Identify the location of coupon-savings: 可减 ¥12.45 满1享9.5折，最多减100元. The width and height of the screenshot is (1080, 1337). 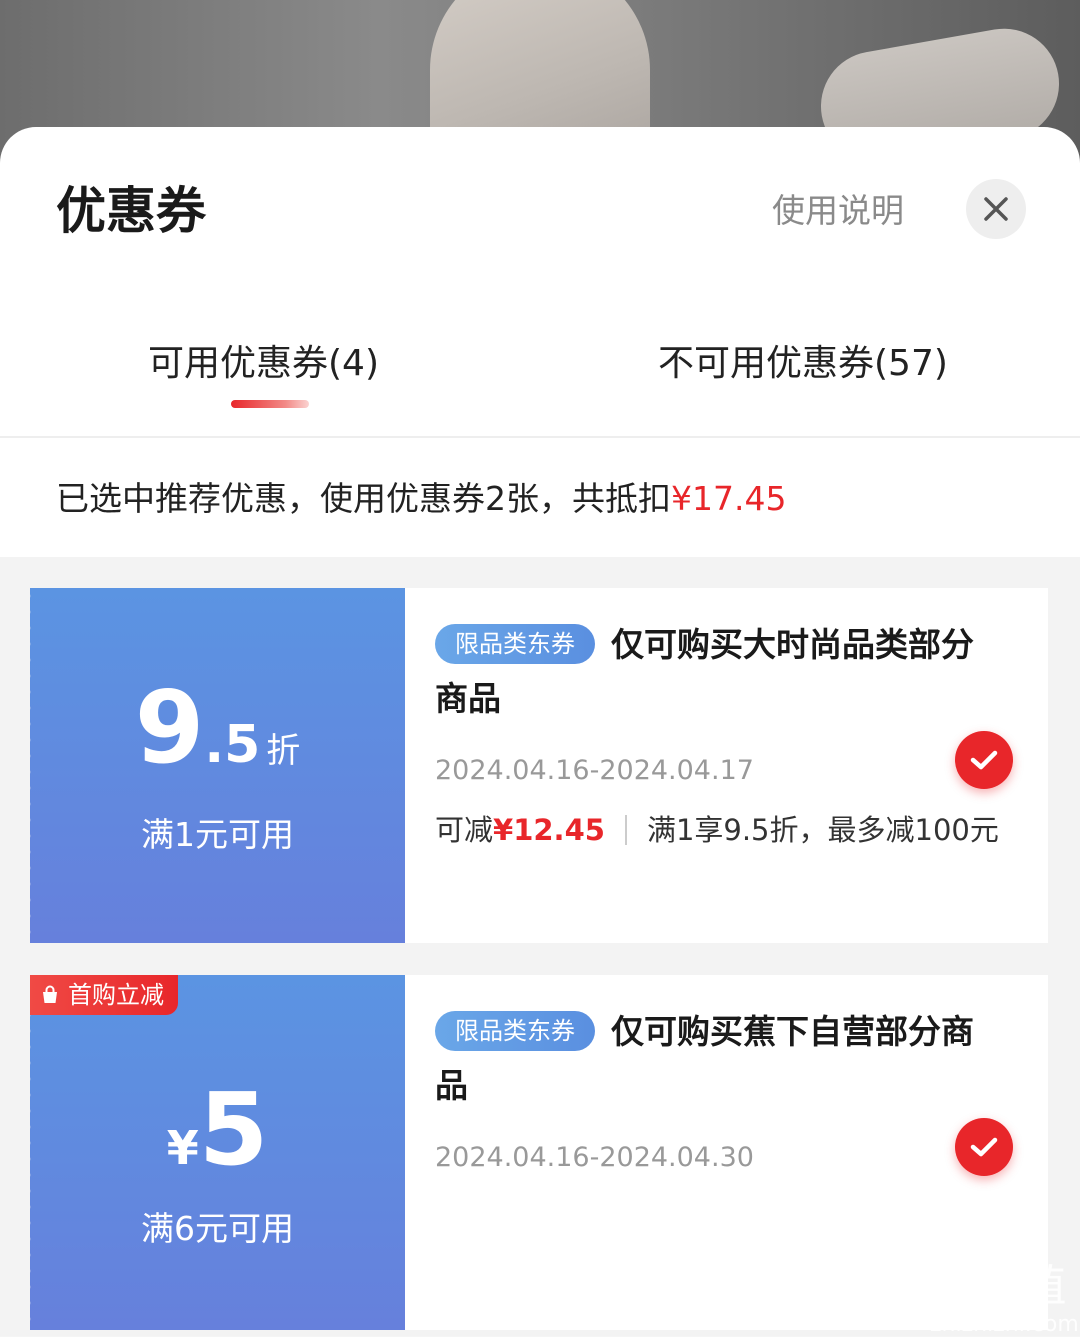
(717, 830).